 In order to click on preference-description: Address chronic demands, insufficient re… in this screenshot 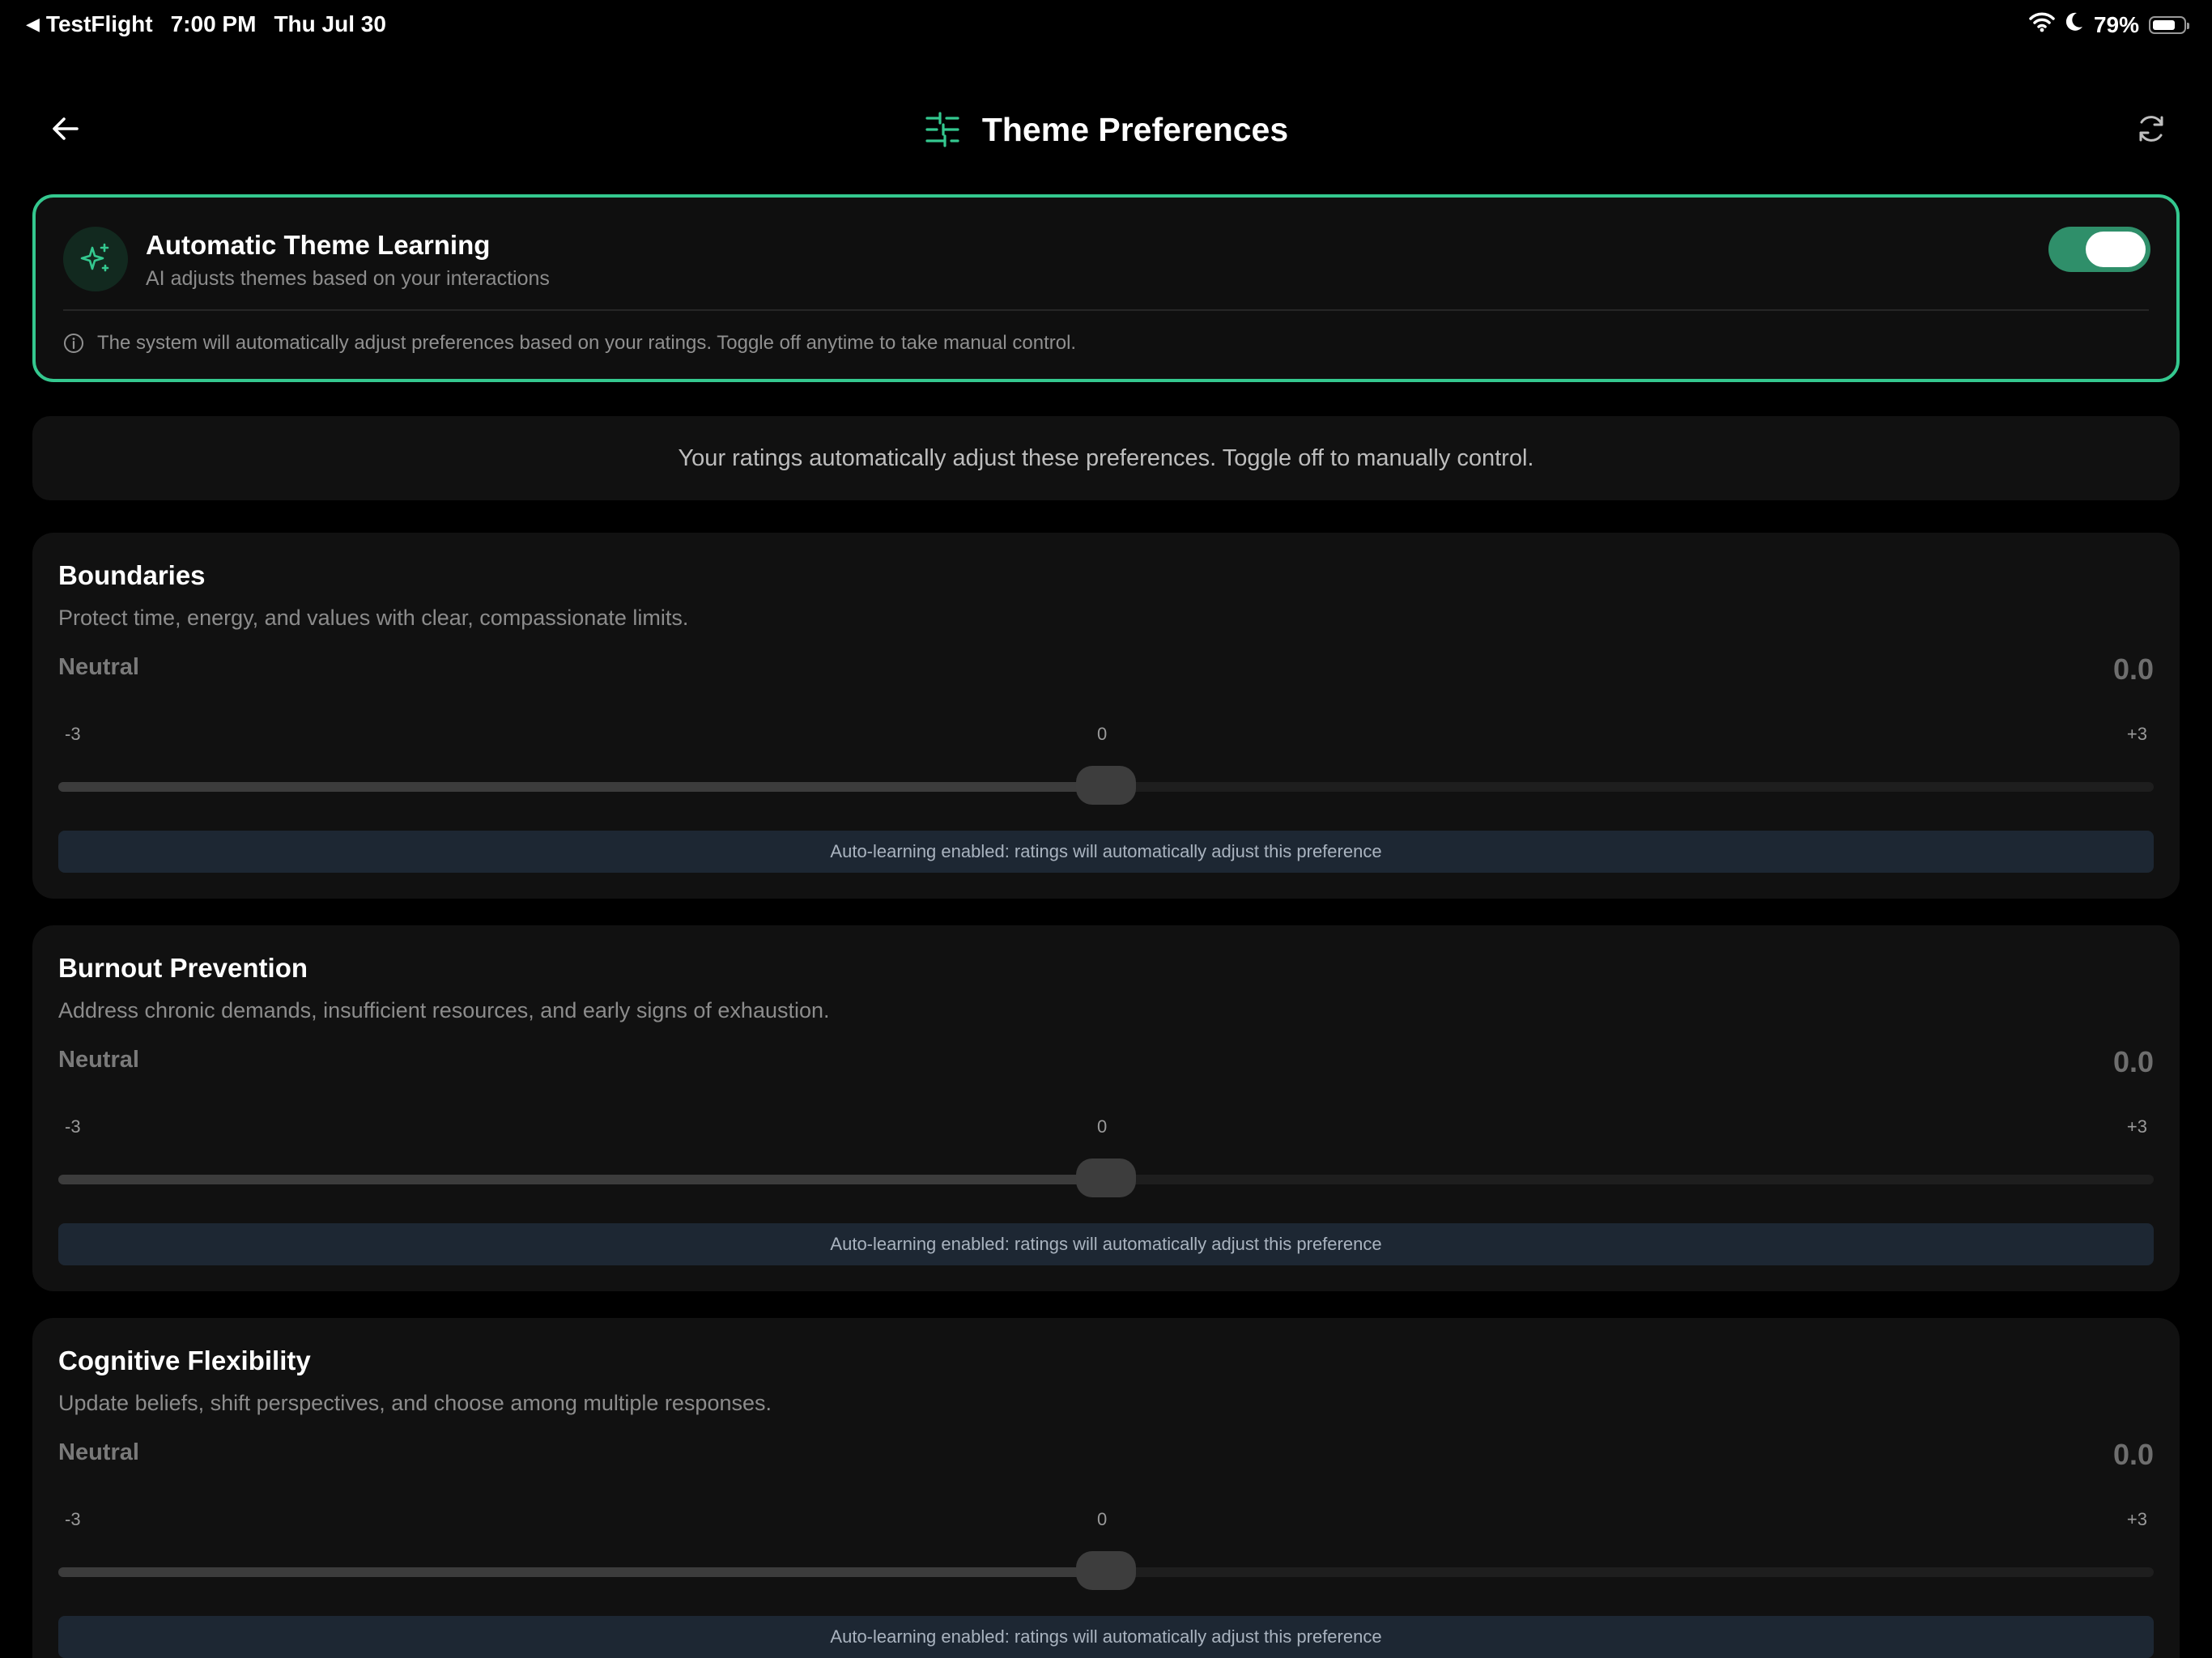, I will do `click(444, 1010)`.